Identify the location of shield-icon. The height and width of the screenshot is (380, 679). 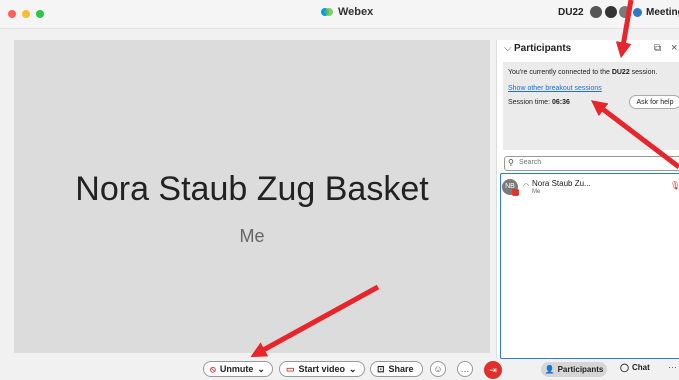
(637, 12).